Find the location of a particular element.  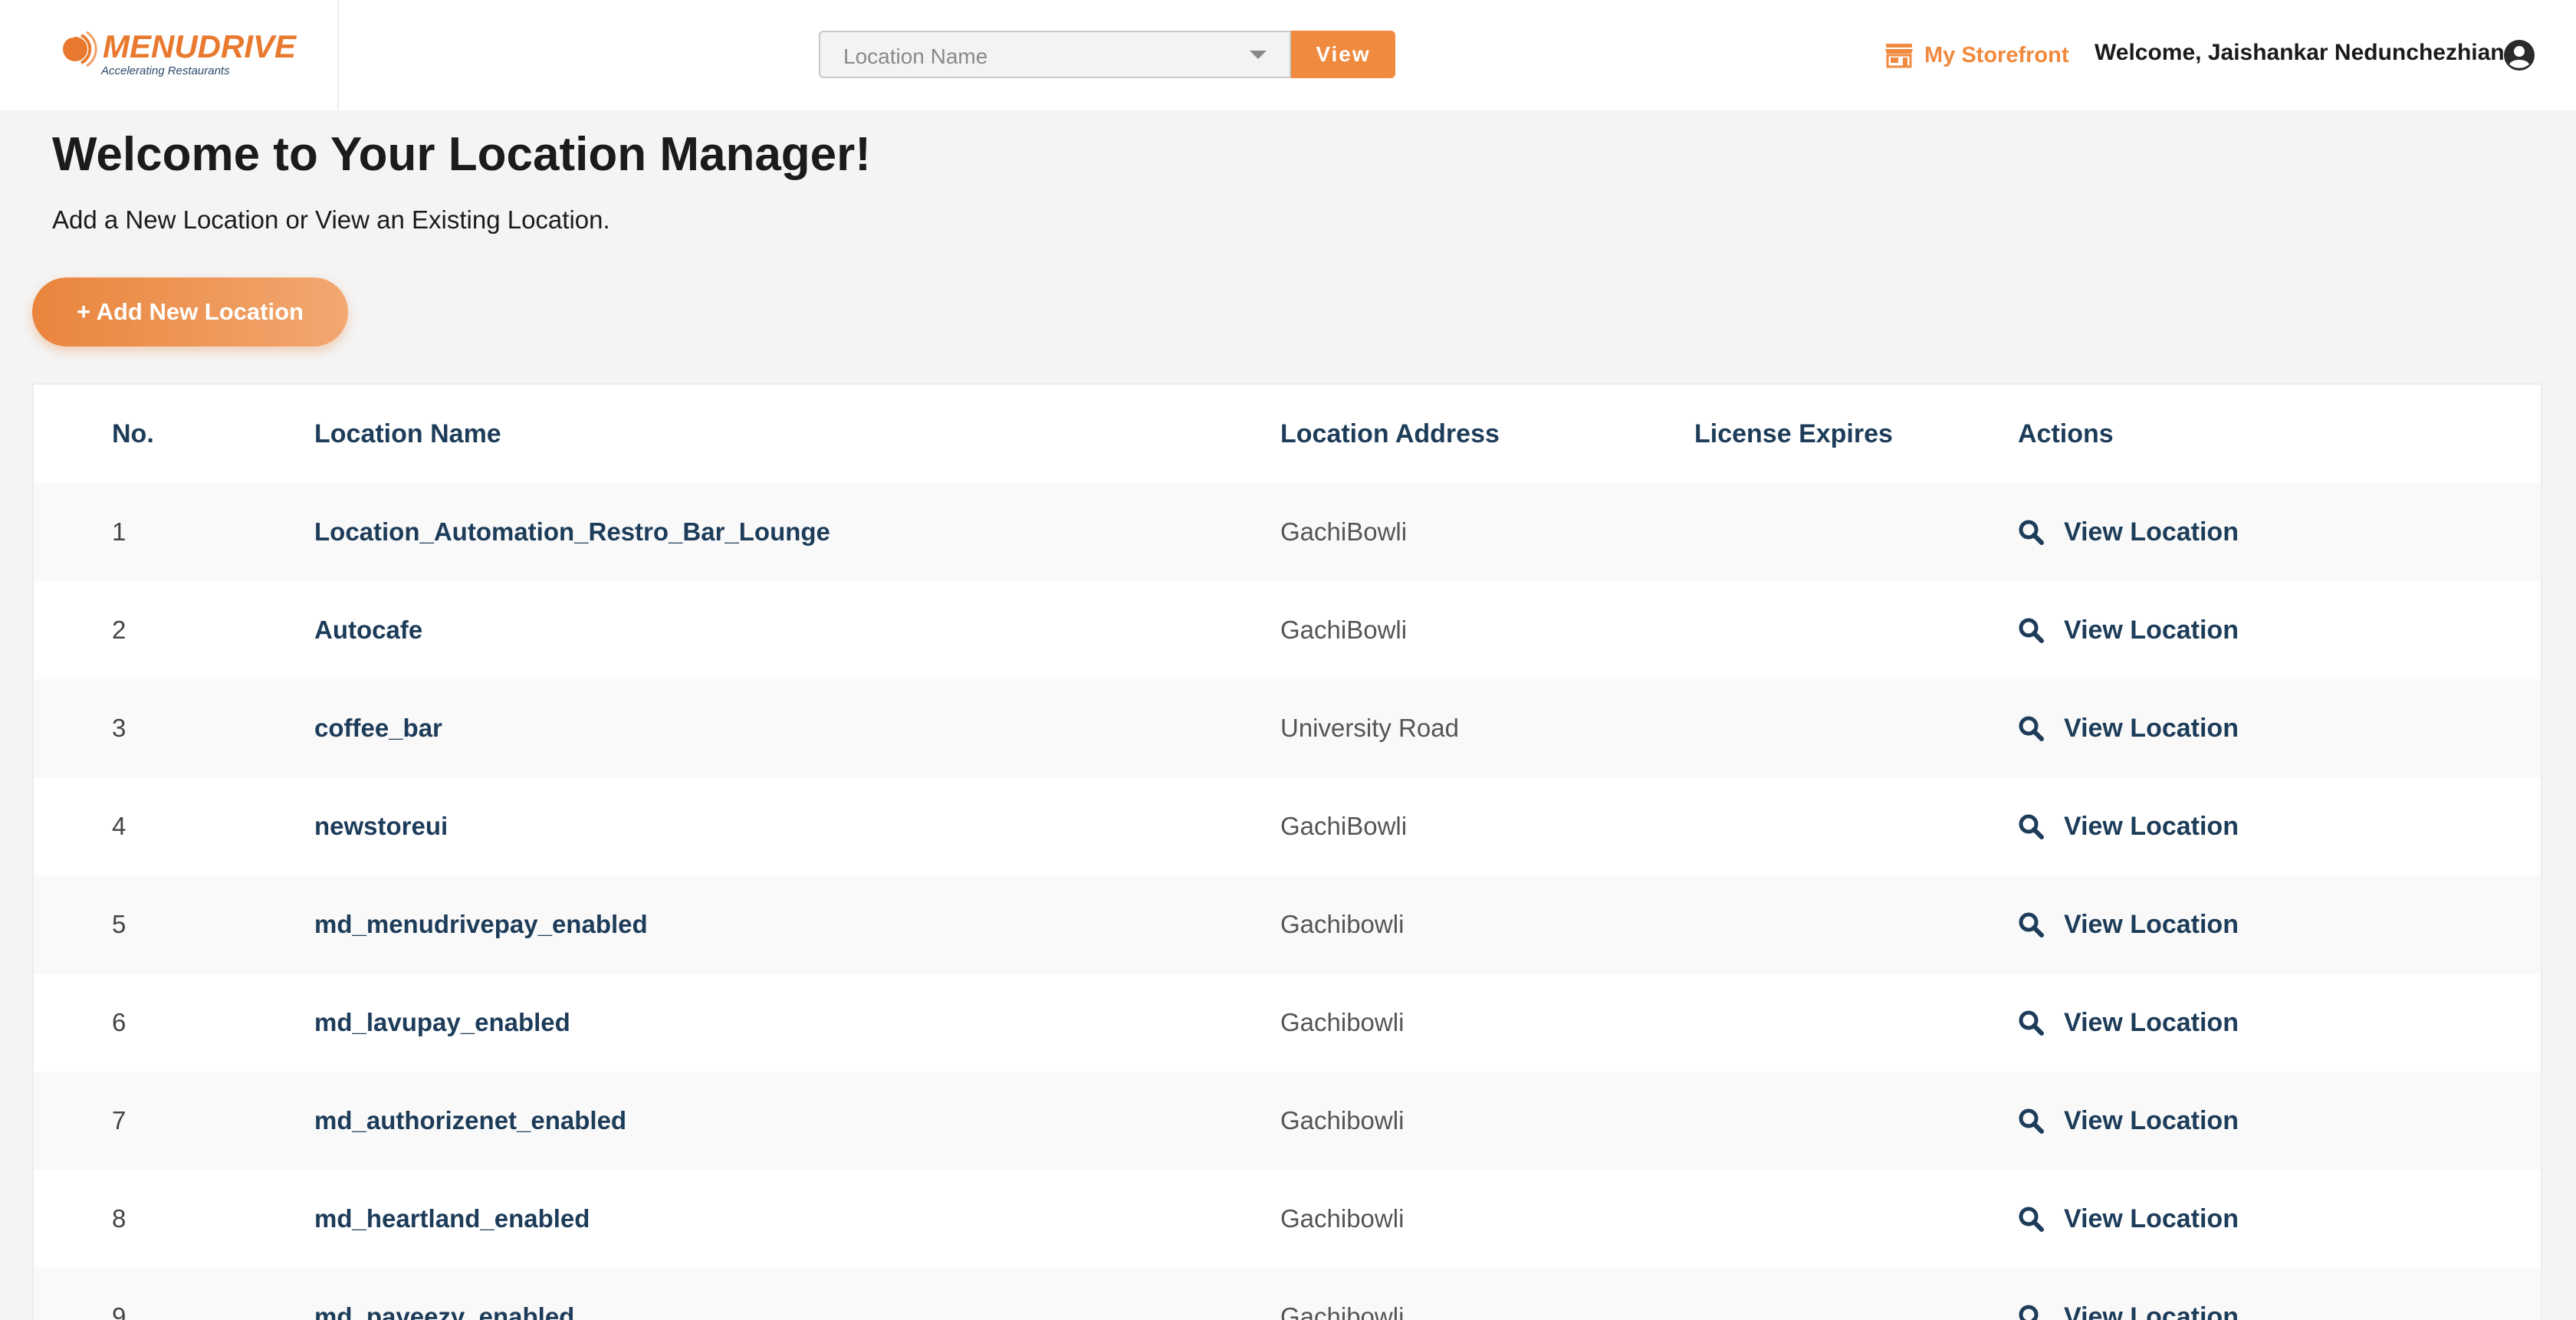

user-circle-icon is located at coordinates (2519, 55).